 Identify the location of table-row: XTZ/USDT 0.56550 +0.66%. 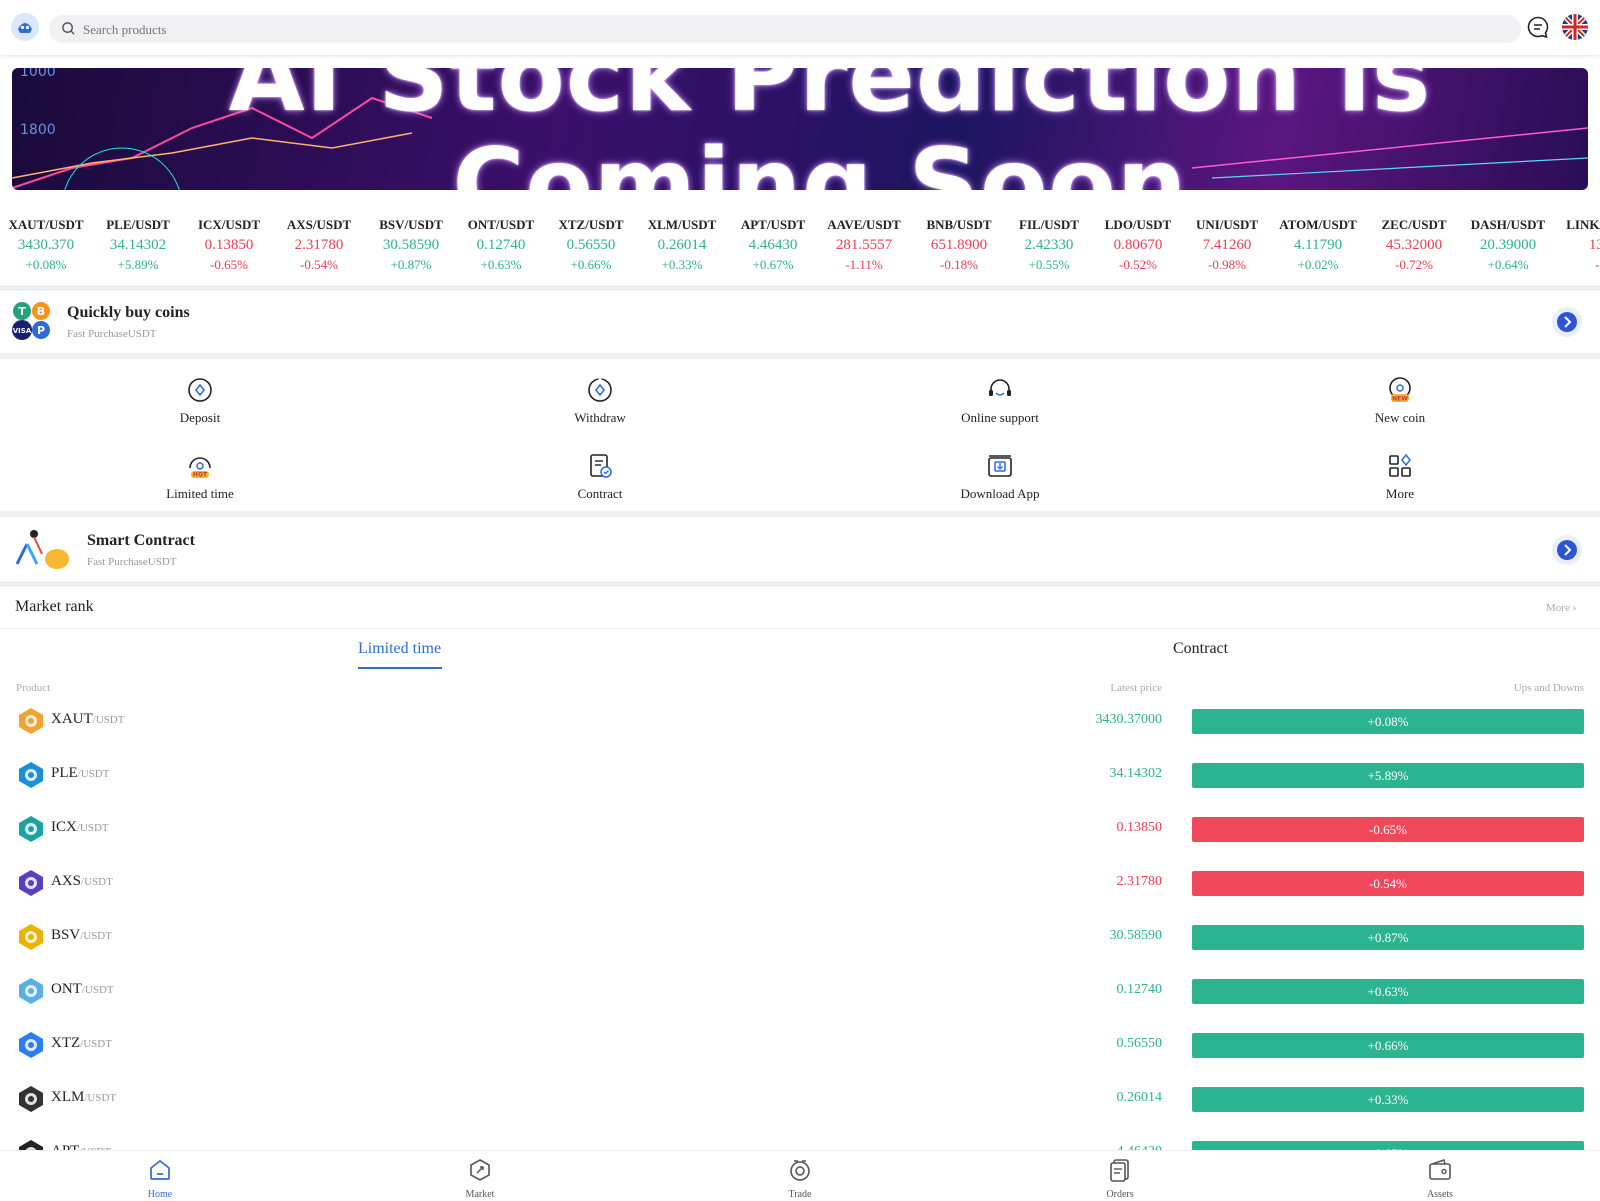
(800, 1048).